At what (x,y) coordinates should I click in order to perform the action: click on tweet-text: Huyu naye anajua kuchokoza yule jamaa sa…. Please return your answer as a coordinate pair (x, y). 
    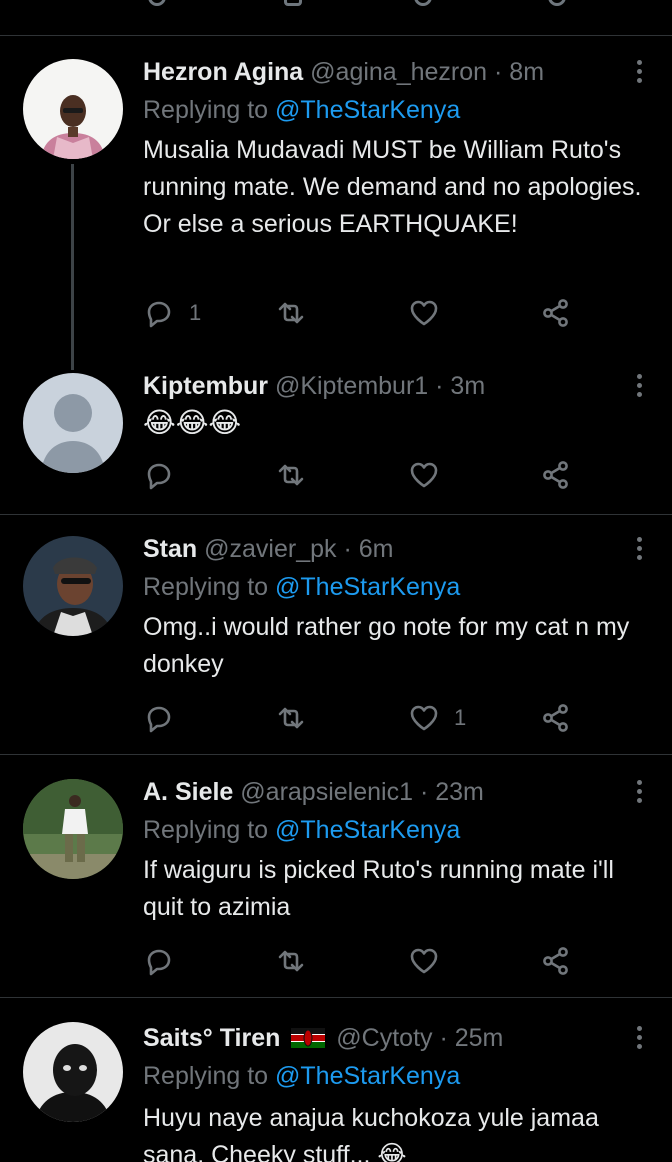
    Looking at the image, I should click on (371, 1133).